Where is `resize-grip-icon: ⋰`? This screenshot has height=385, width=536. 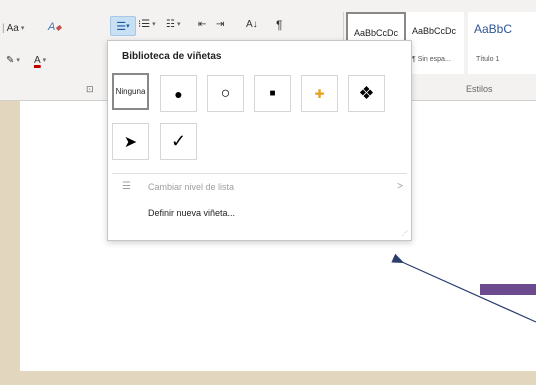 resize-grip-icon: ⋰ is located at coordinates (405, 233).